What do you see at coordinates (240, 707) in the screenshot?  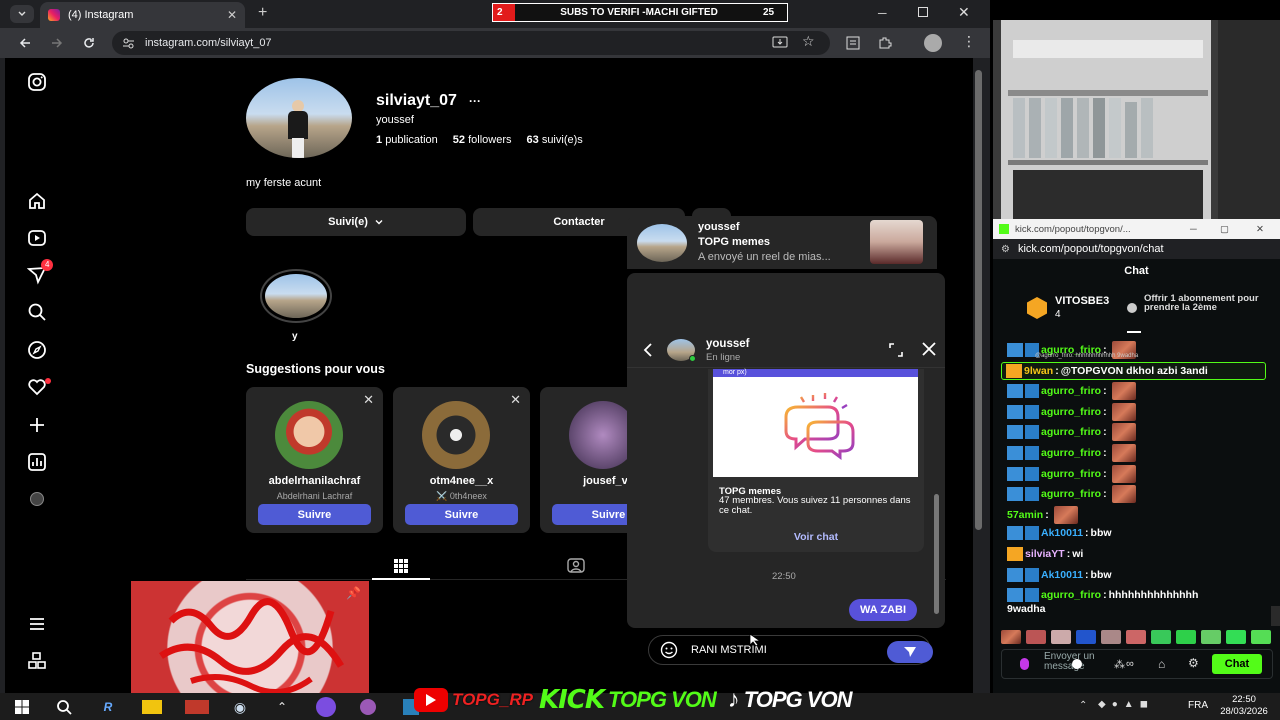 I see `steam-icon: ◉` at bounding box center [240, 707].